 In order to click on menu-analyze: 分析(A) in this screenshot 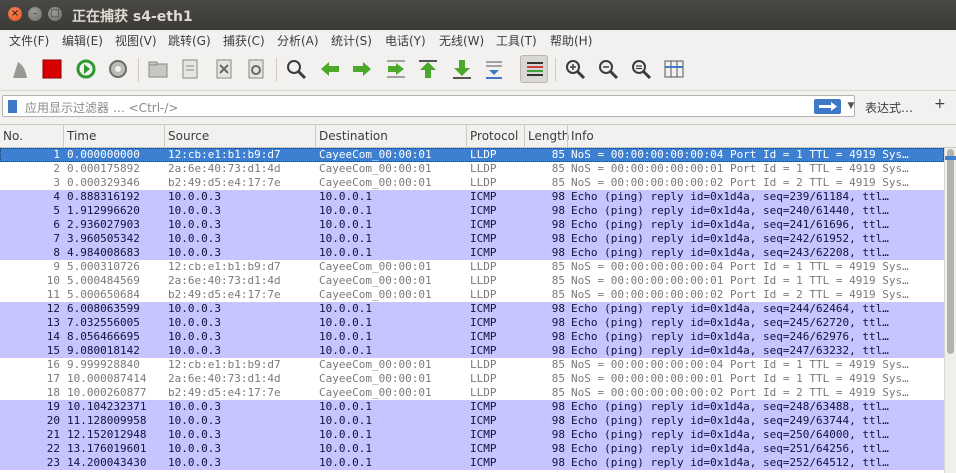, I will do `click(298, 40)`.